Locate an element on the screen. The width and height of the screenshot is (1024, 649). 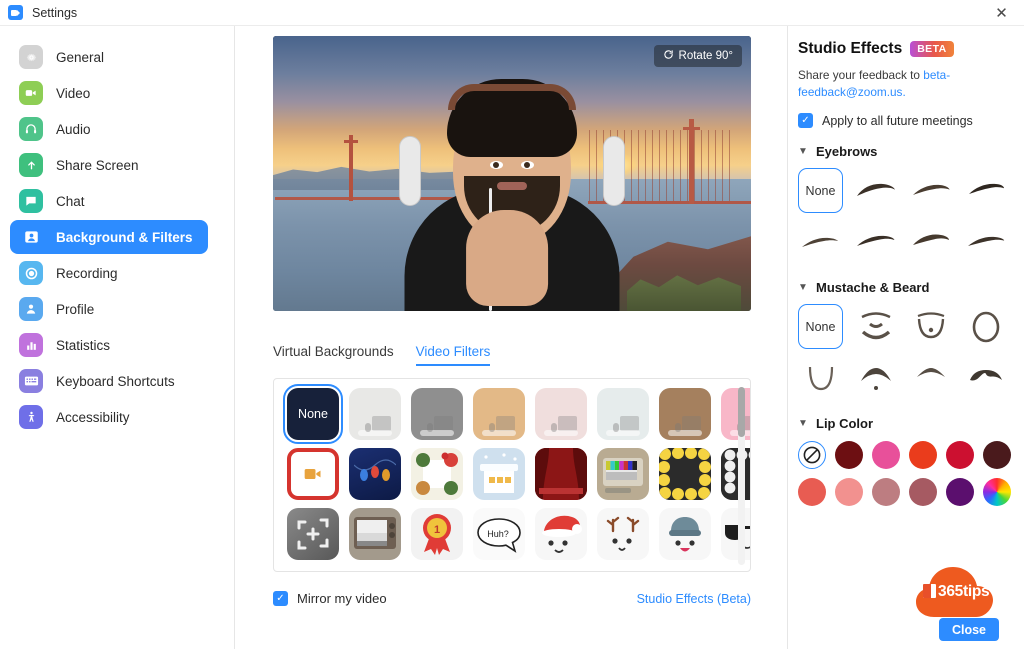
filter-reindeer-antlers is located at coordinates (623, 534).